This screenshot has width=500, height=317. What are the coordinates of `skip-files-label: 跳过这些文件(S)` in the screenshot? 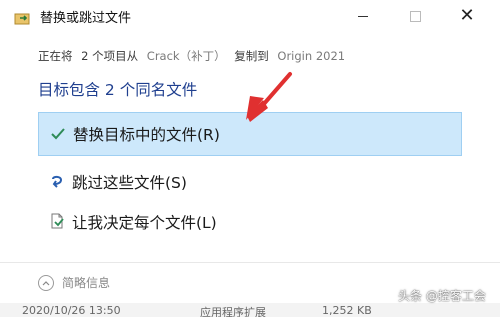 It's located at (129, 183).